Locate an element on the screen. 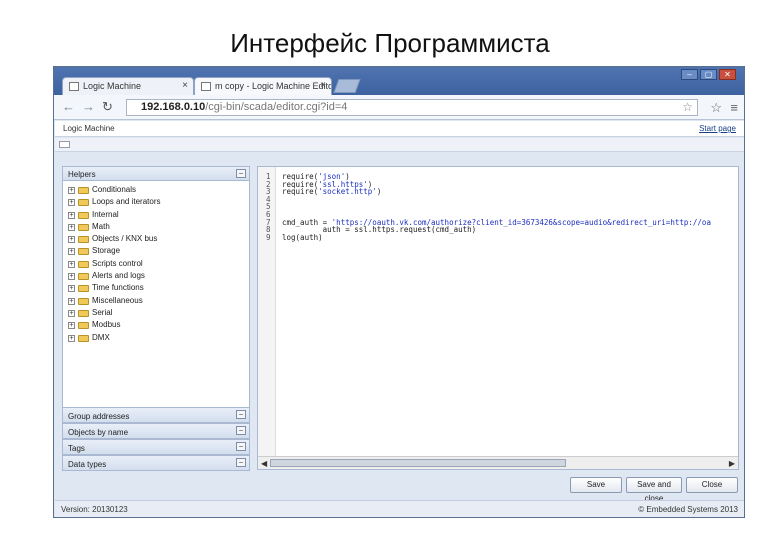  code-text: ) is located at coordinates (379, 192).